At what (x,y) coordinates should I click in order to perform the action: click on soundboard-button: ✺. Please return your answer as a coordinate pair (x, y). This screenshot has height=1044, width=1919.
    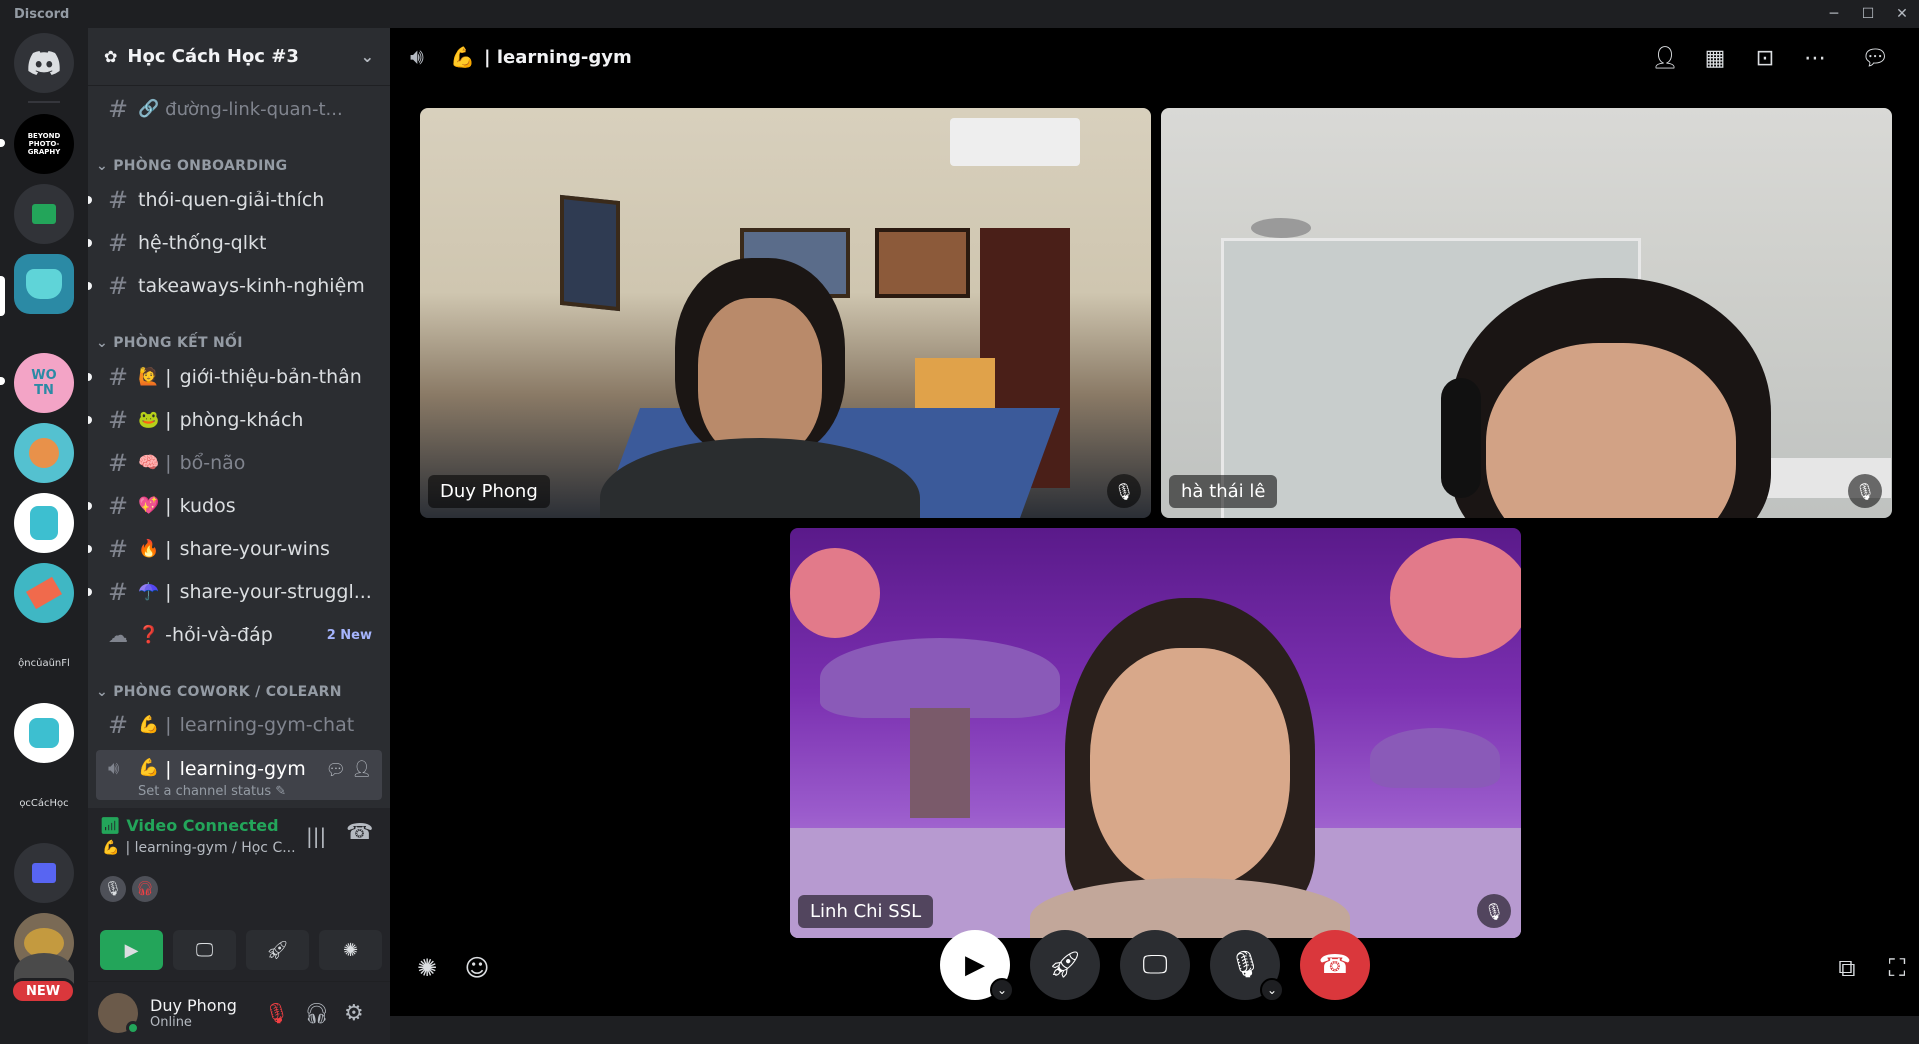
    Looking at the image, I should click on (350, 950).